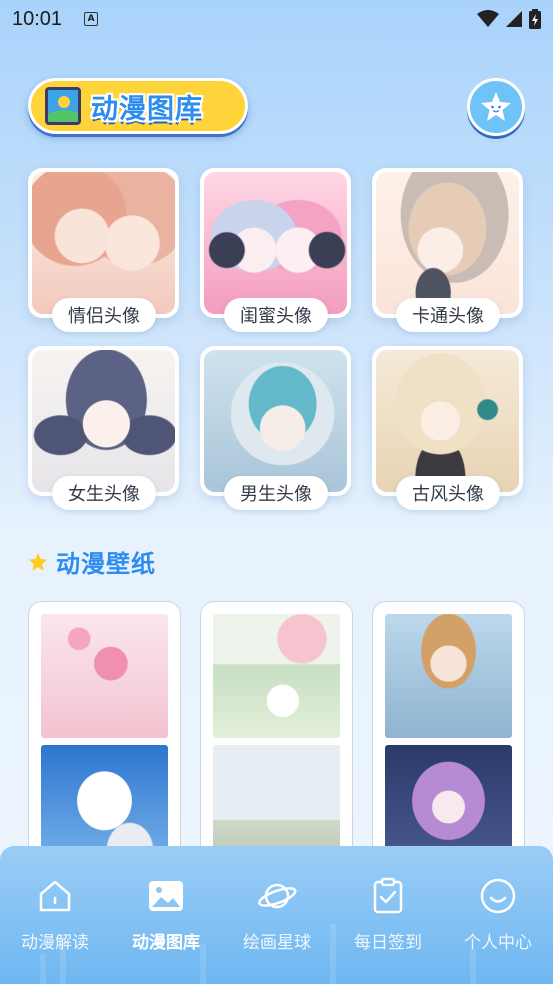 This screenshot has height=984, width=553. What do you see at coordinates (276, 493) in the screenshot?
I see `avatar-label: 男生头像` at bounding box center [276, 493].